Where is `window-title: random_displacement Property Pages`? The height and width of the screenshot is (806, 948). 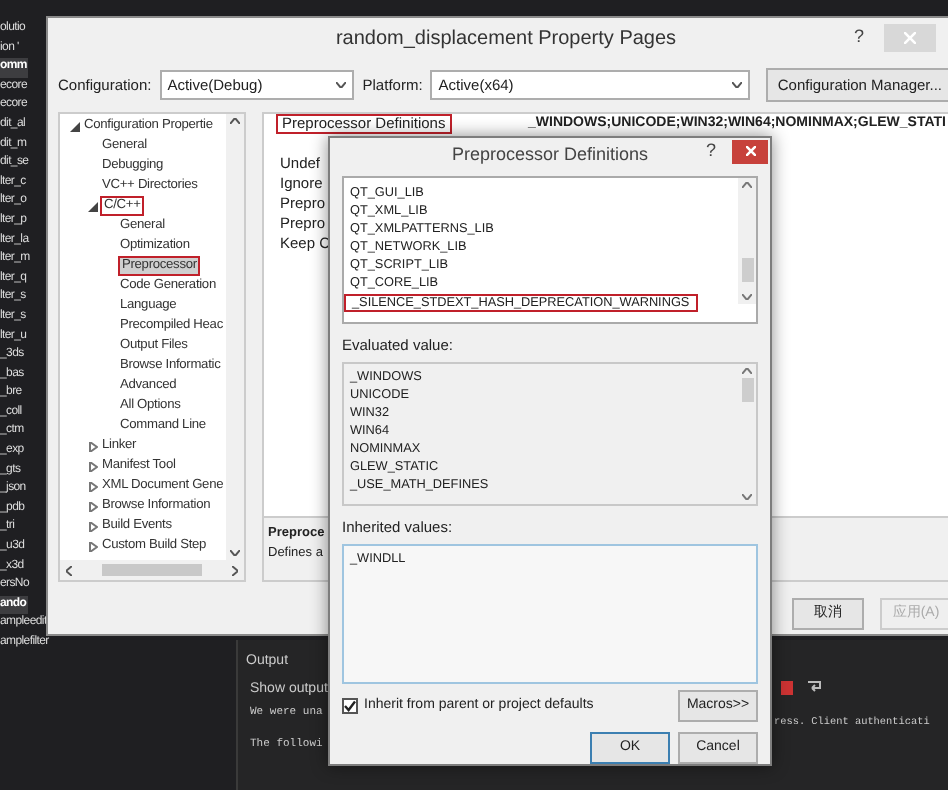
window-title: random_displacement Property Pages is located at coordinates (506, 39).